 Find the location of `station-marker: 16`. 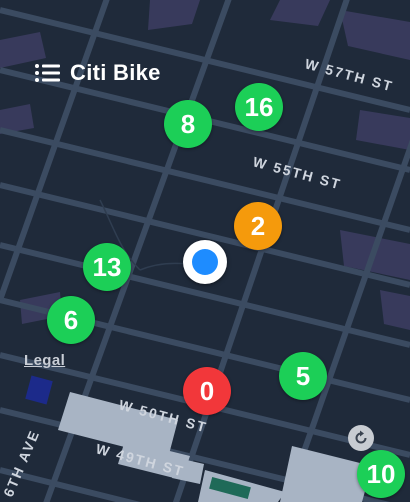

station-marker: 16 is located at coordinates (259, 107).